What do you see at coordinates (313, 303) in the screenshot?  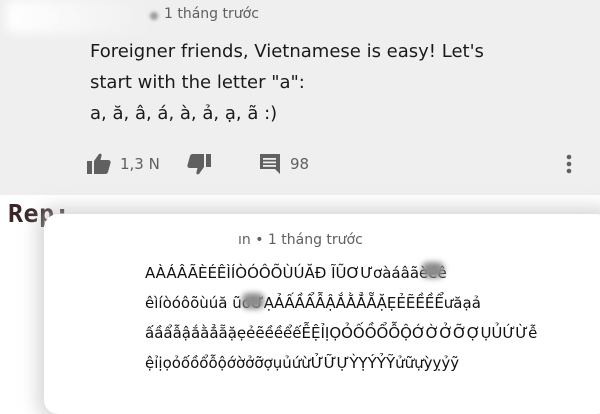 I see `reply-line: êìíòóôõùúă ũơƯẠẢẤẦẨẪẬẮẰẲẴẶẸẺẼỀỀỂưăạả` at bounding box center [313, 303].